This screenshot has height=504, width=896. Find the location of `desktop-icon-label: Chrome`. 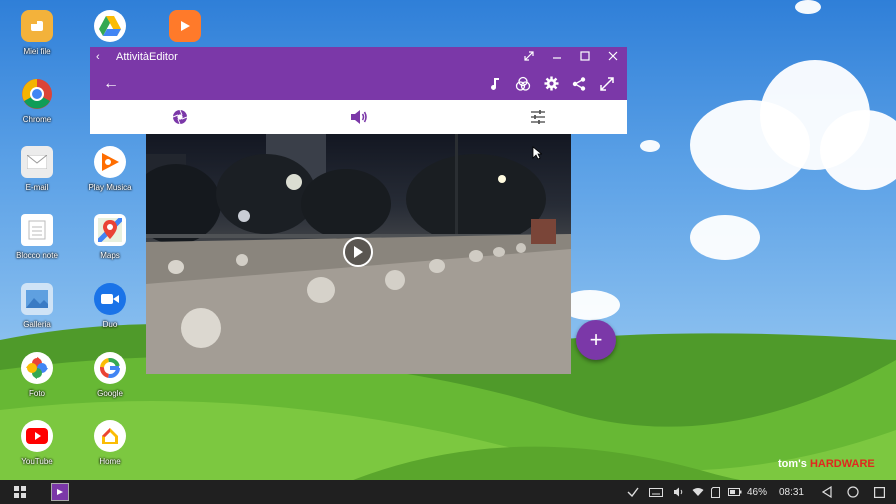

desktop-icon-label: Chrome is located at coordinates (37, 119).